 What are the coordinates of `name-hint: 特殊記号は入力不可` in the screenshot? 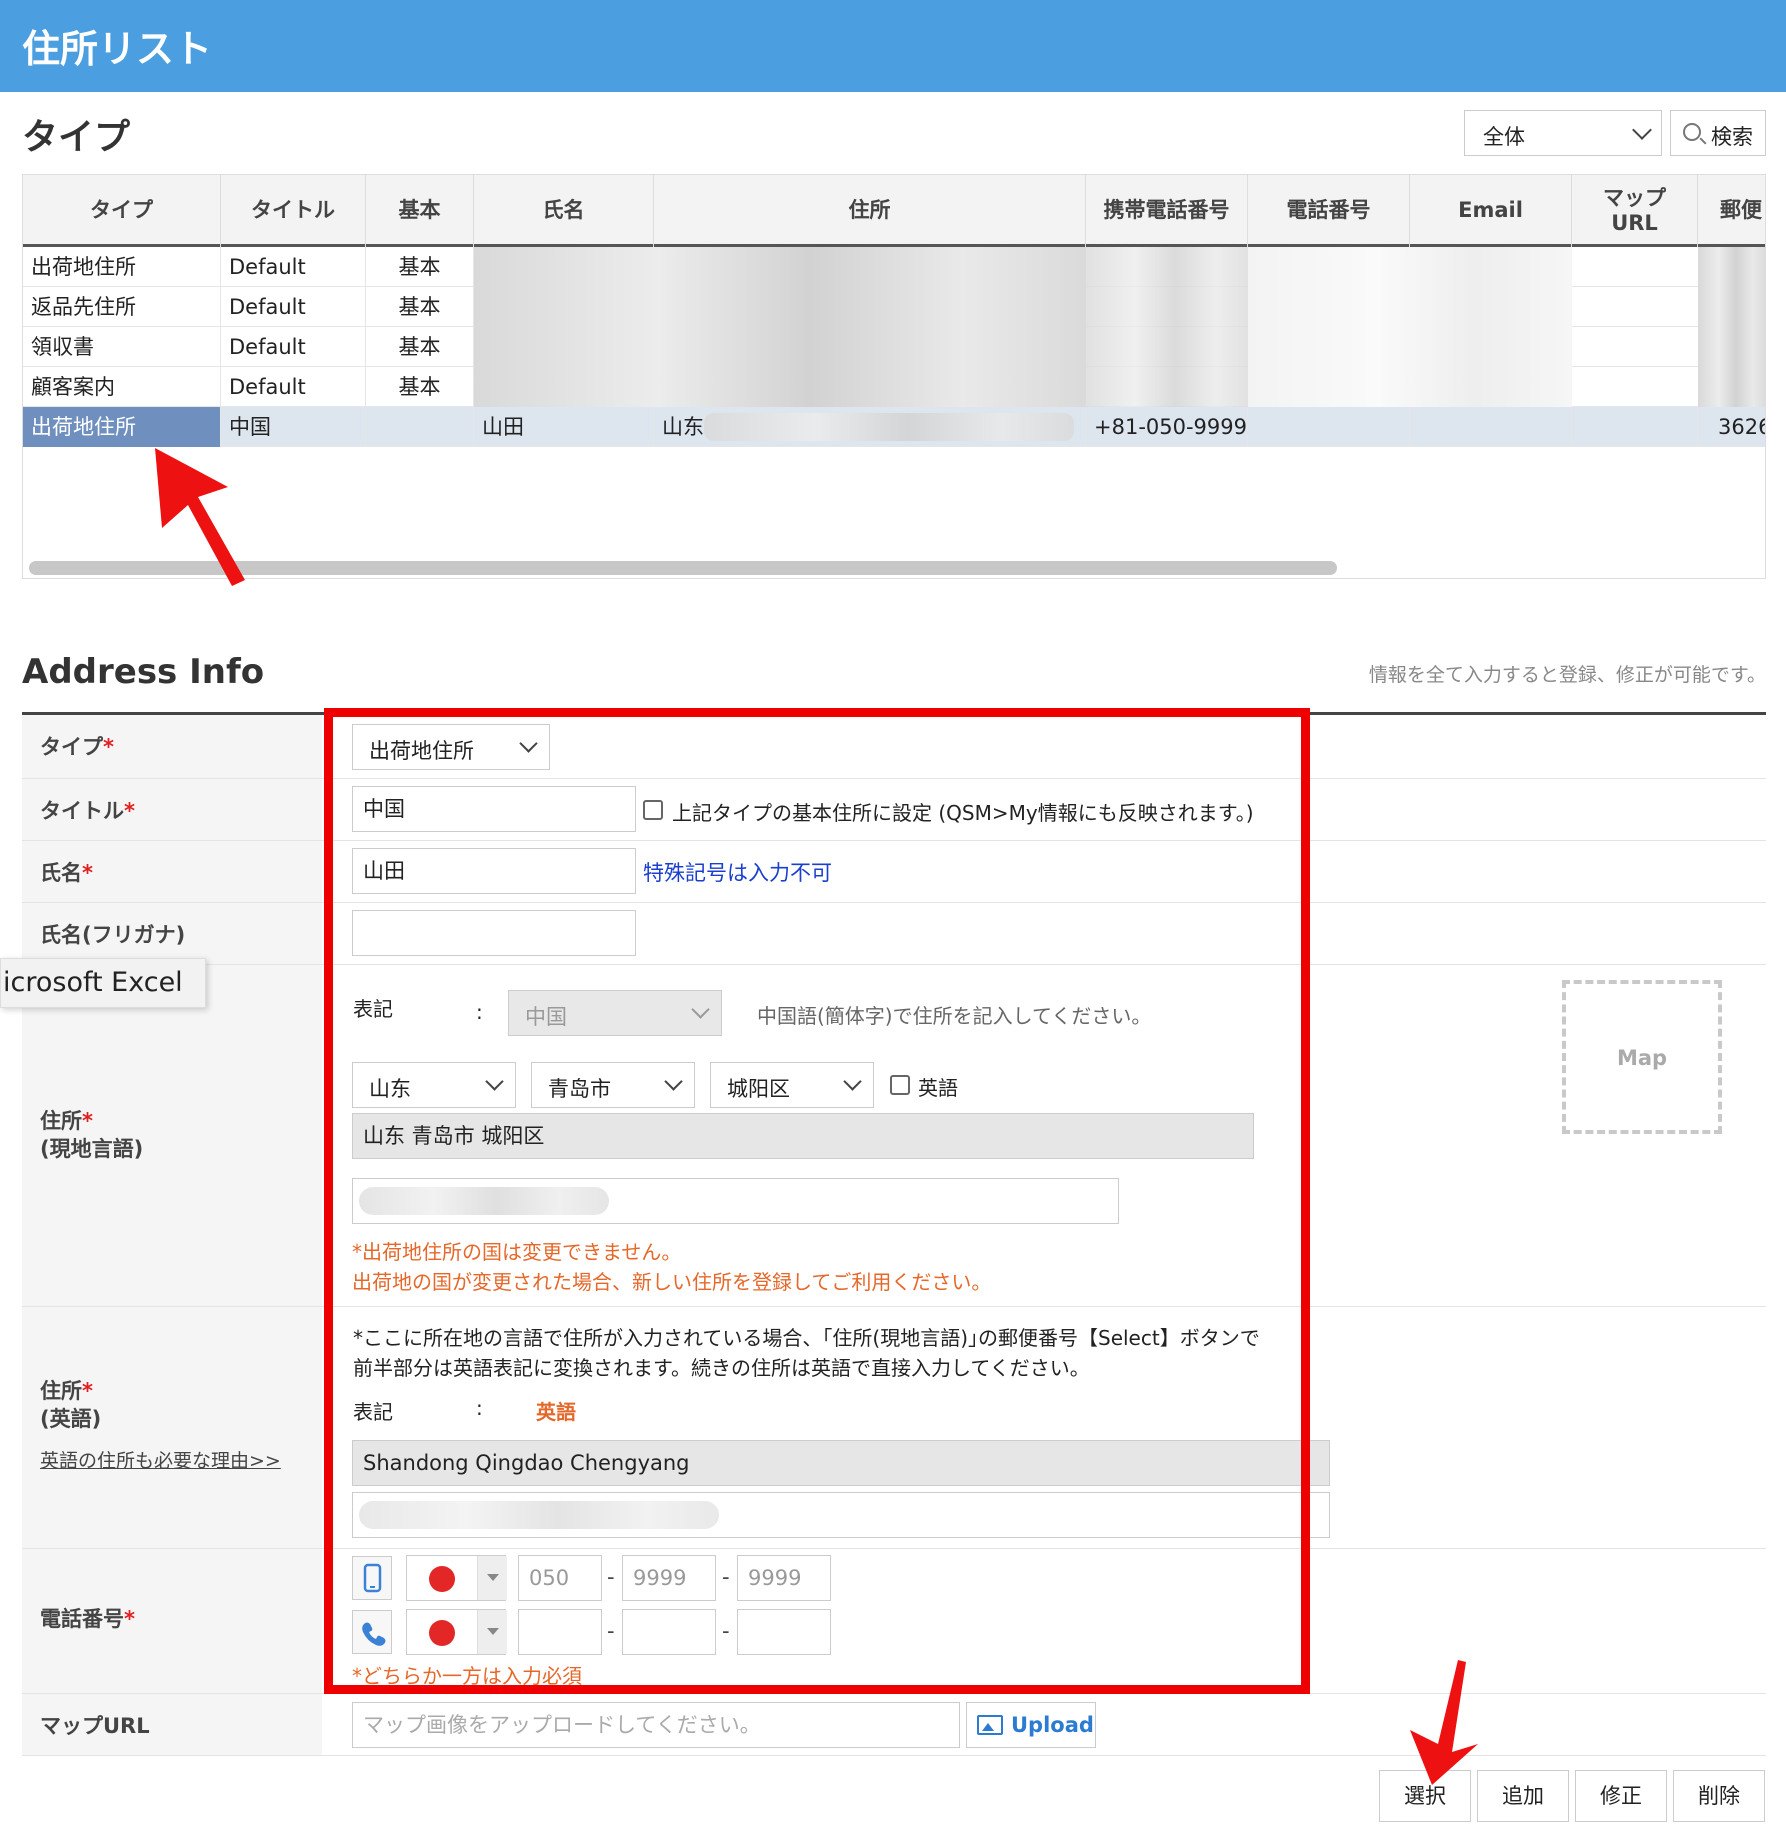 It's located at (737, 873).